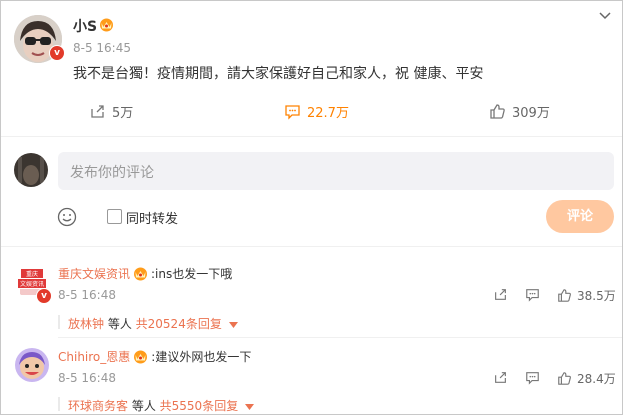 This screenshot has height=415, width=623. I want to click on like-button: 309万, so click(519, 111).